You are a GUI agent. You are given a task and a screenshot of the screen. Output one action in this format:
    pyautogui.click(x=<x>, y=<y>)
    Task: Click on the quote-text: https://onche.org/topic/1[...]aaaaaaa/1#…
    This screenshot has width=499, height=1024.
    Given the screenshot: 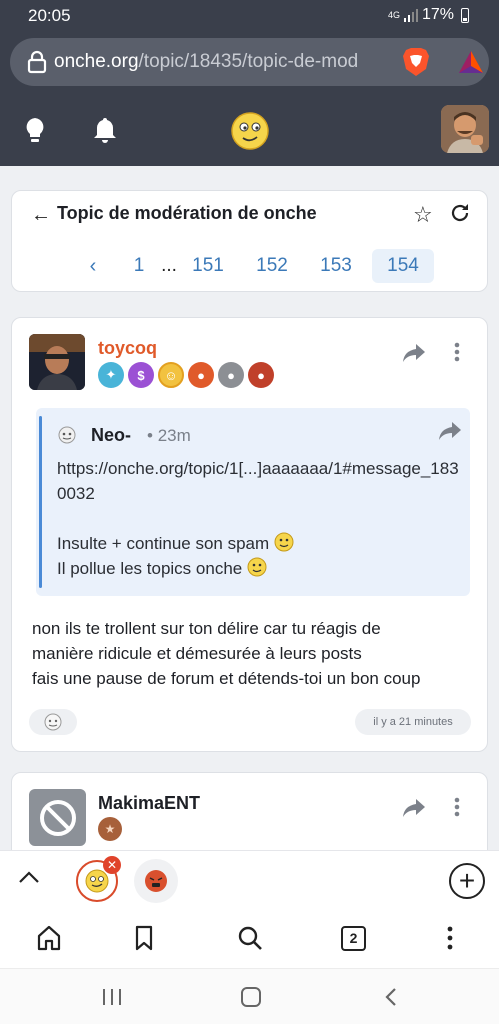 What is the action you would take?
    pyautogui.click(x=259, y=518)
    